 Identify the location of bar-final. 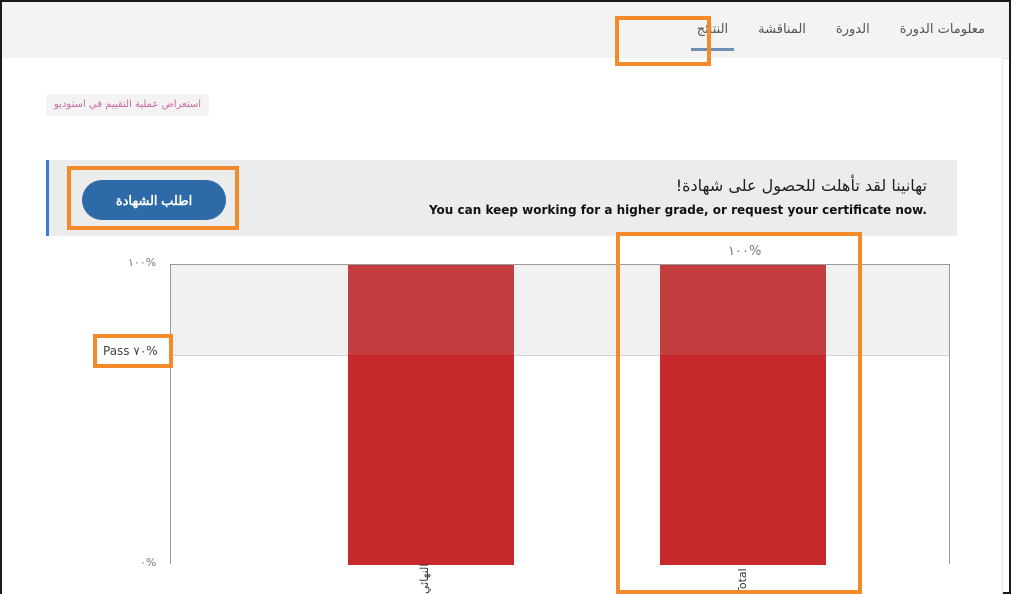
(431, 415).